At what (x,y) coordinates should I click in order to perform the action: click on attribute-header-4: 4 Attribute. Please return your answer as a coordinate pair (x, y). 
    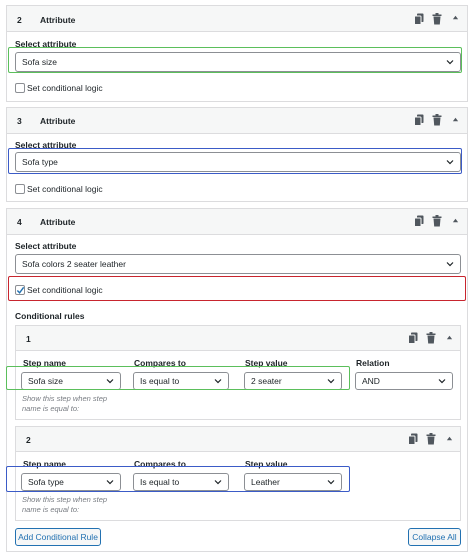
    Looking at the image, I should click on (237, 222).